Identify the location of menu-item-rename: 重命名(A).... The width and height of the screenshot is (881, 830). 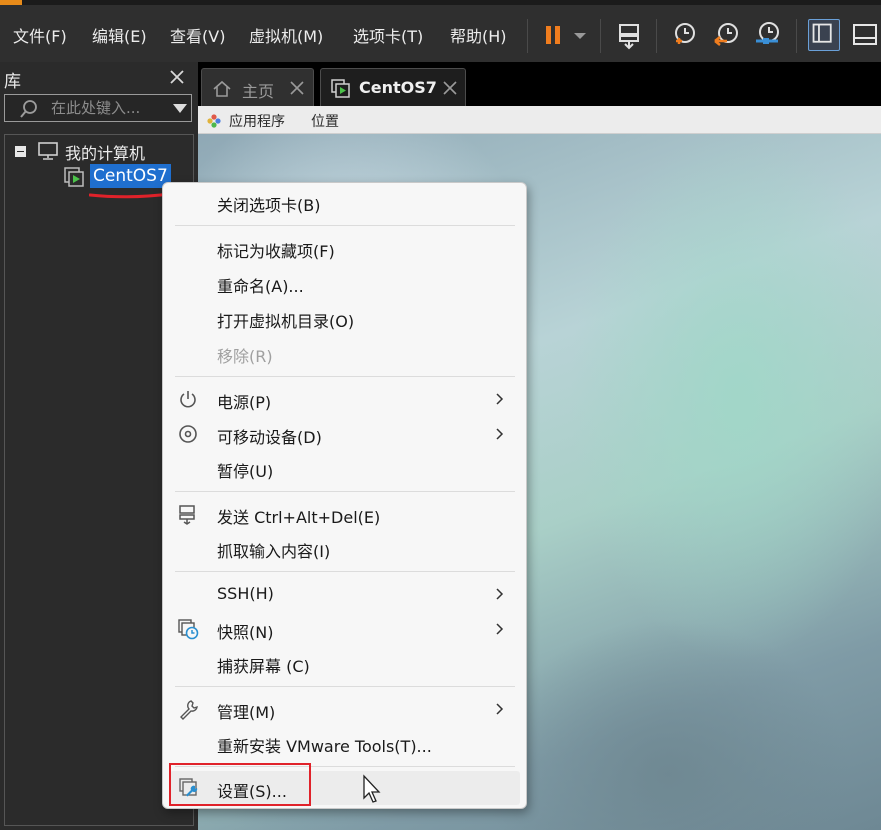
(344, 283).